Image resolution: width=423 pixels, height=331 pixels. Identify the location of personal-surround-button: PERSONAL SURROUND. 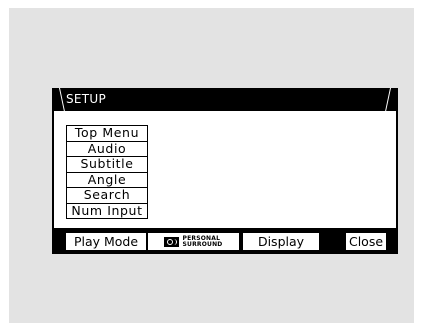
(193, 241).